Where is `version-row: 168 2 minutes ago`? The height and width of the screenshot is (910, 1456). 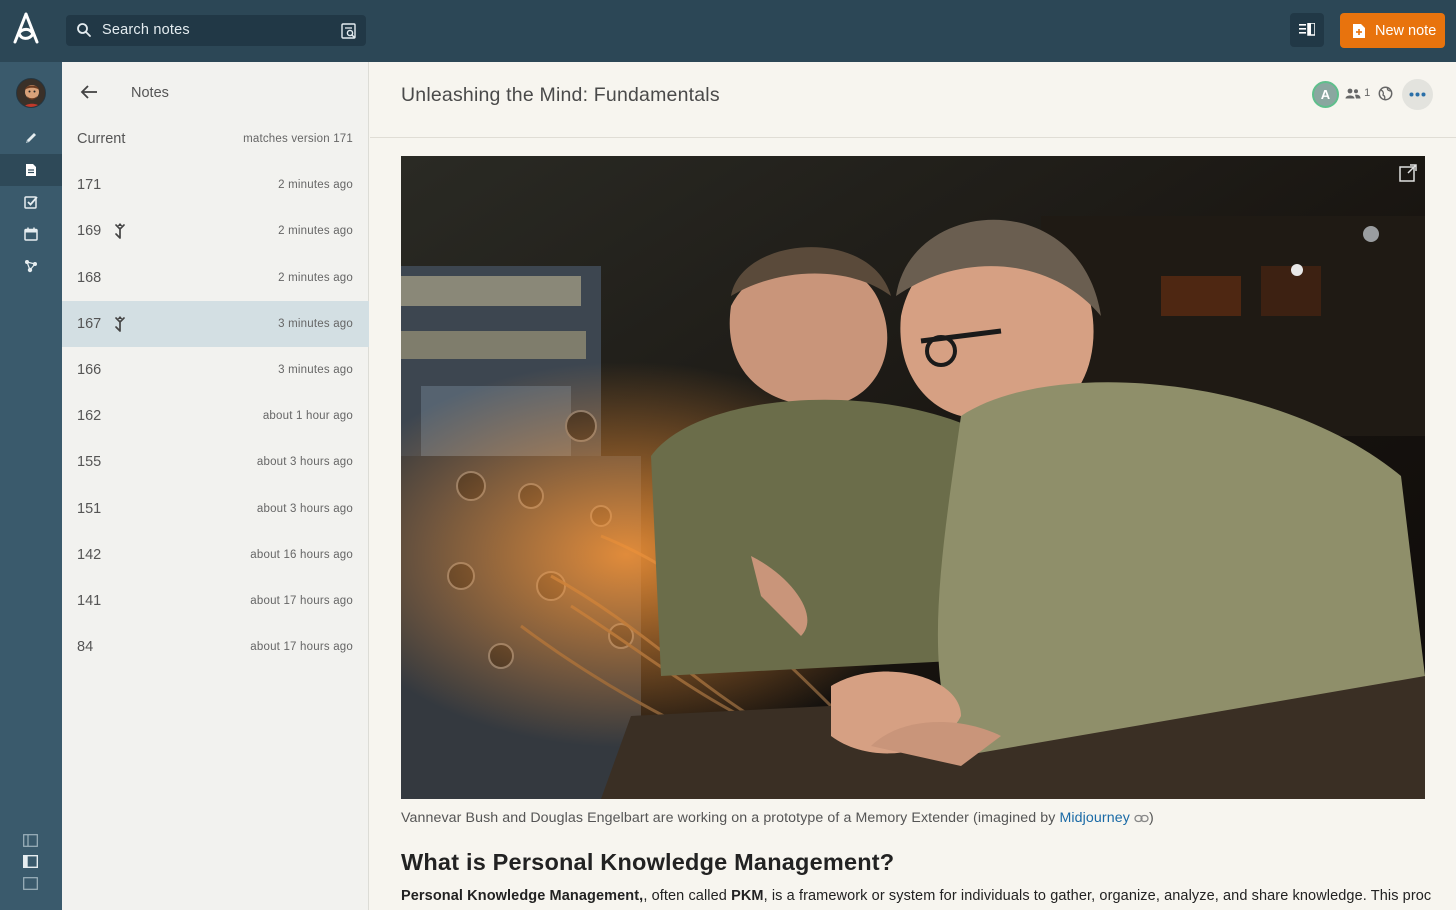 version-row: 168 2 minutes ago is located at coordinates (215, 278).